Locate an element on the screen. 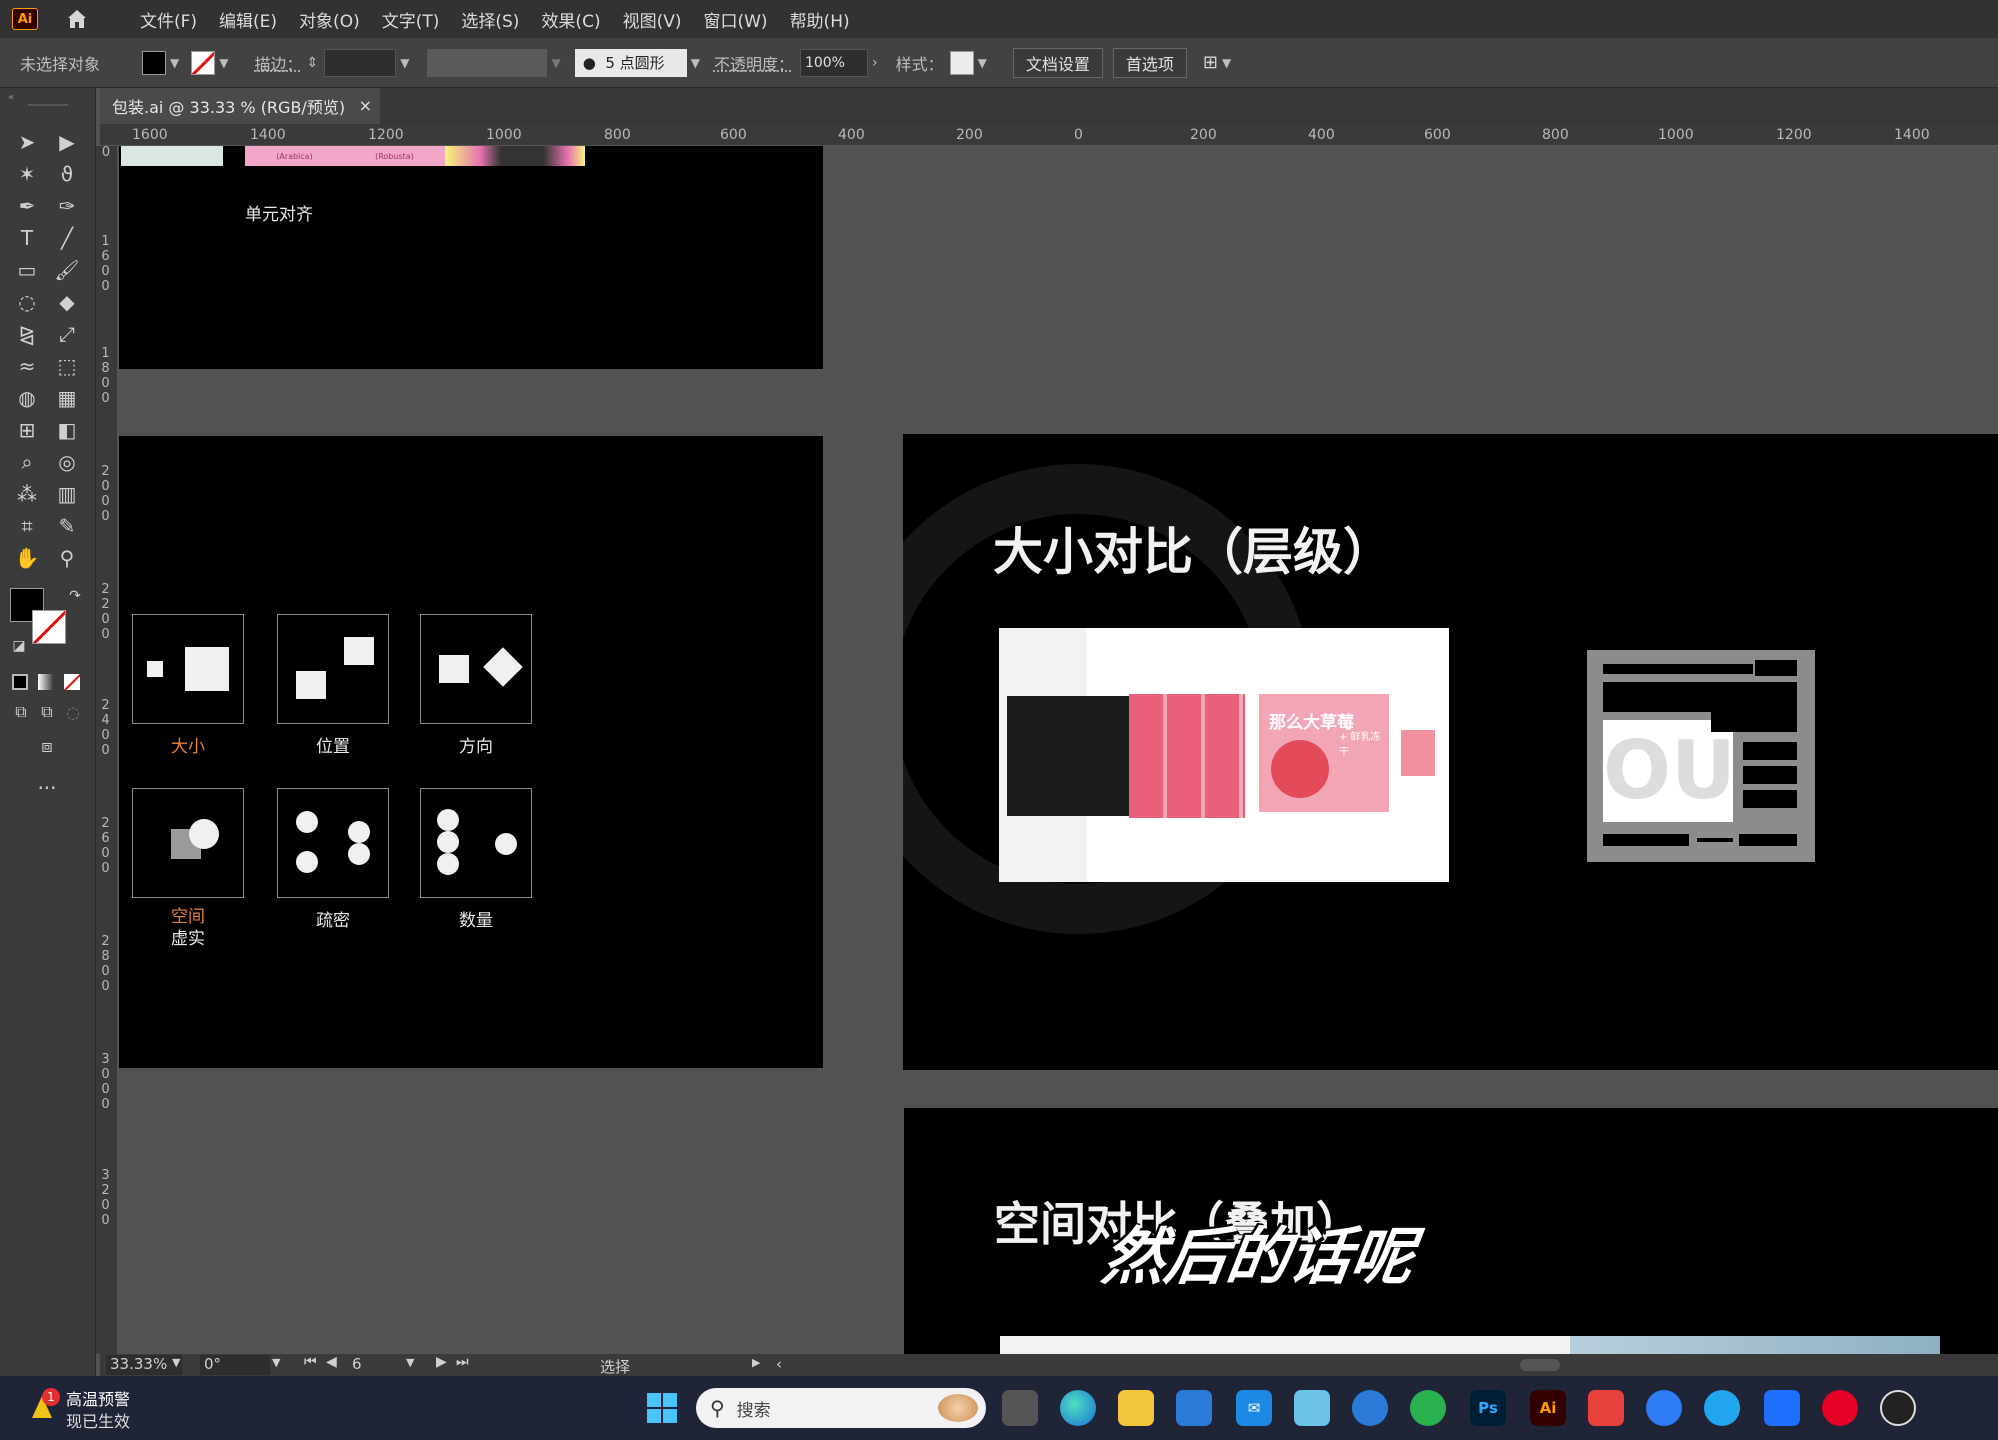  shaper-tool-icon: ◌ is located at coordinates (27, 302).